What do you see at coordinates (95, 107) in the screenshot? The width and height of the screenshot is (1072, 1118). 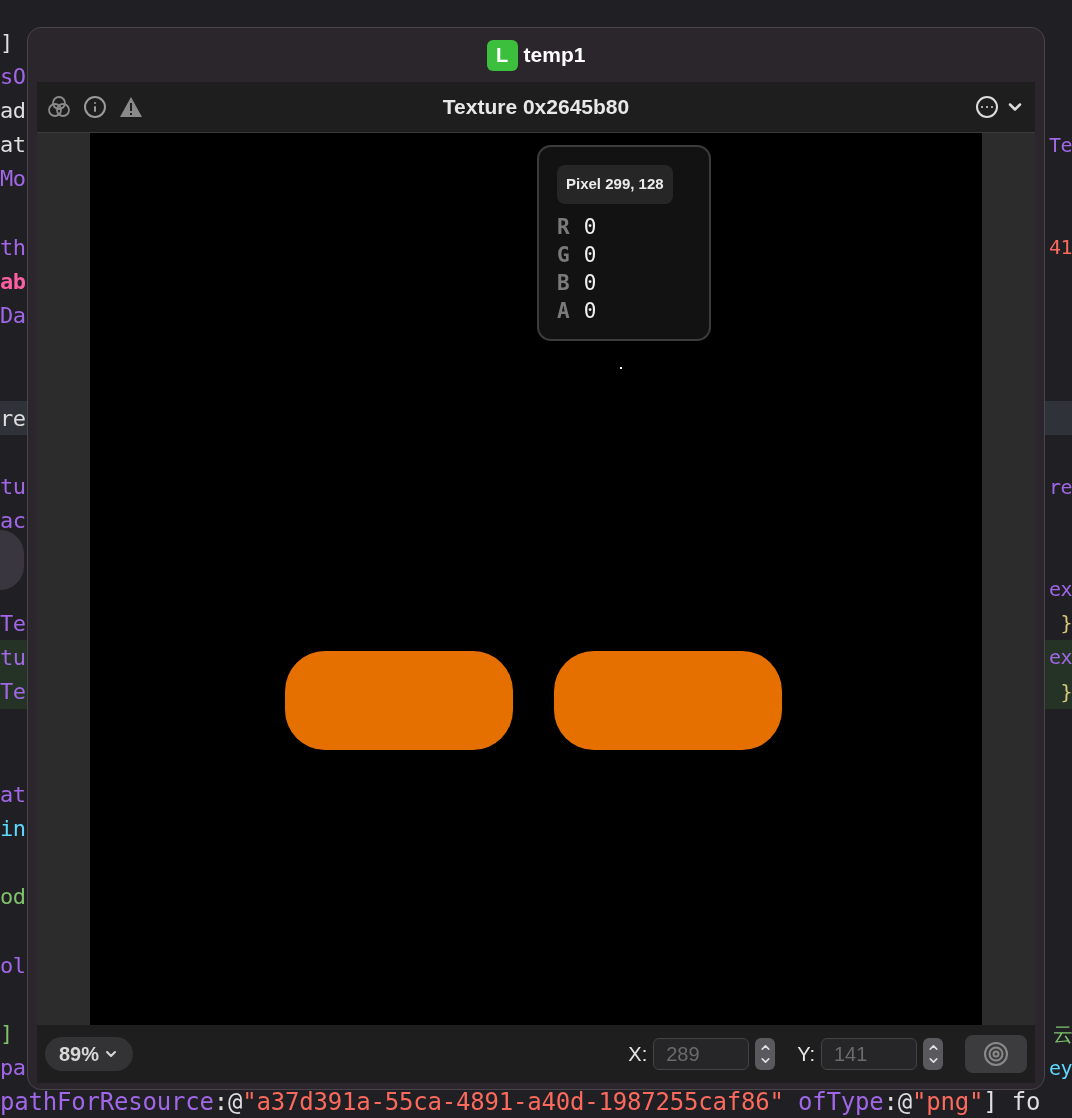 I see `info-icon` at bounding box center [95, 107].